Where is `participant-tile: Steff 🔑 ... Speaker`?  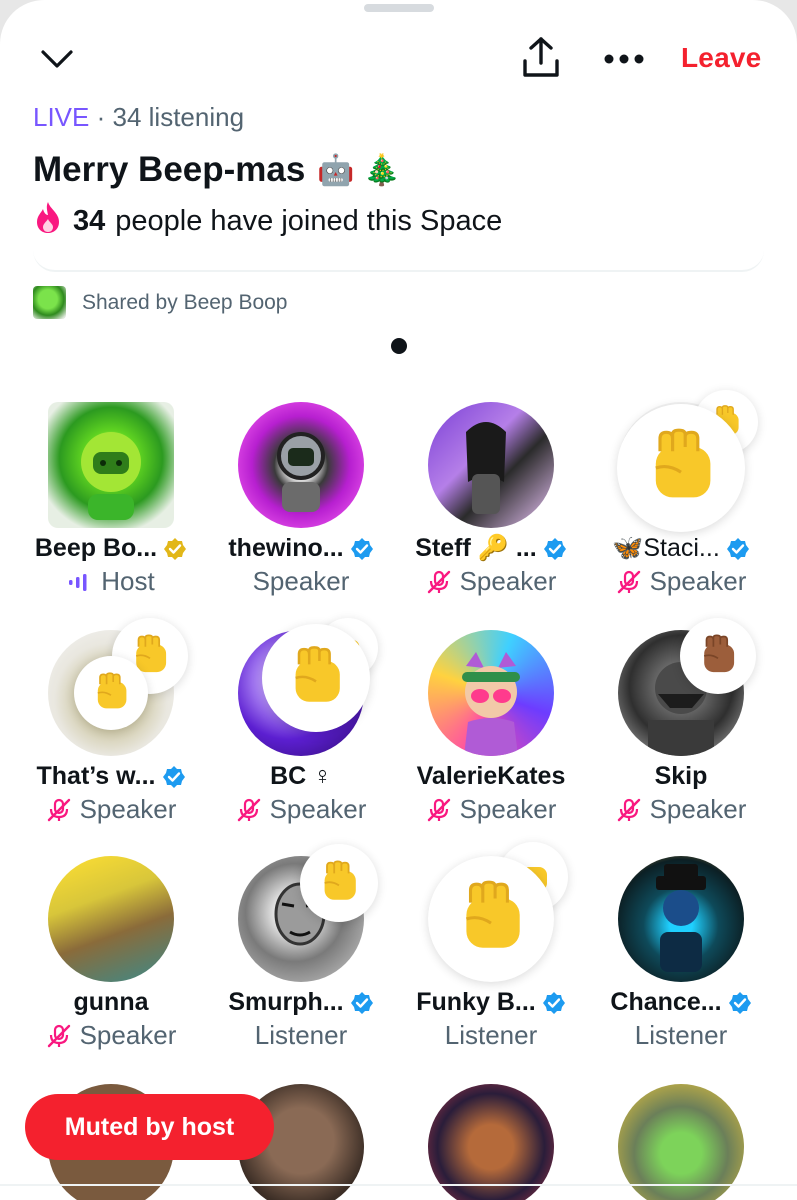 participant-tile: Steff 🔑 ... Speaker is located at coordinates (491, 512).